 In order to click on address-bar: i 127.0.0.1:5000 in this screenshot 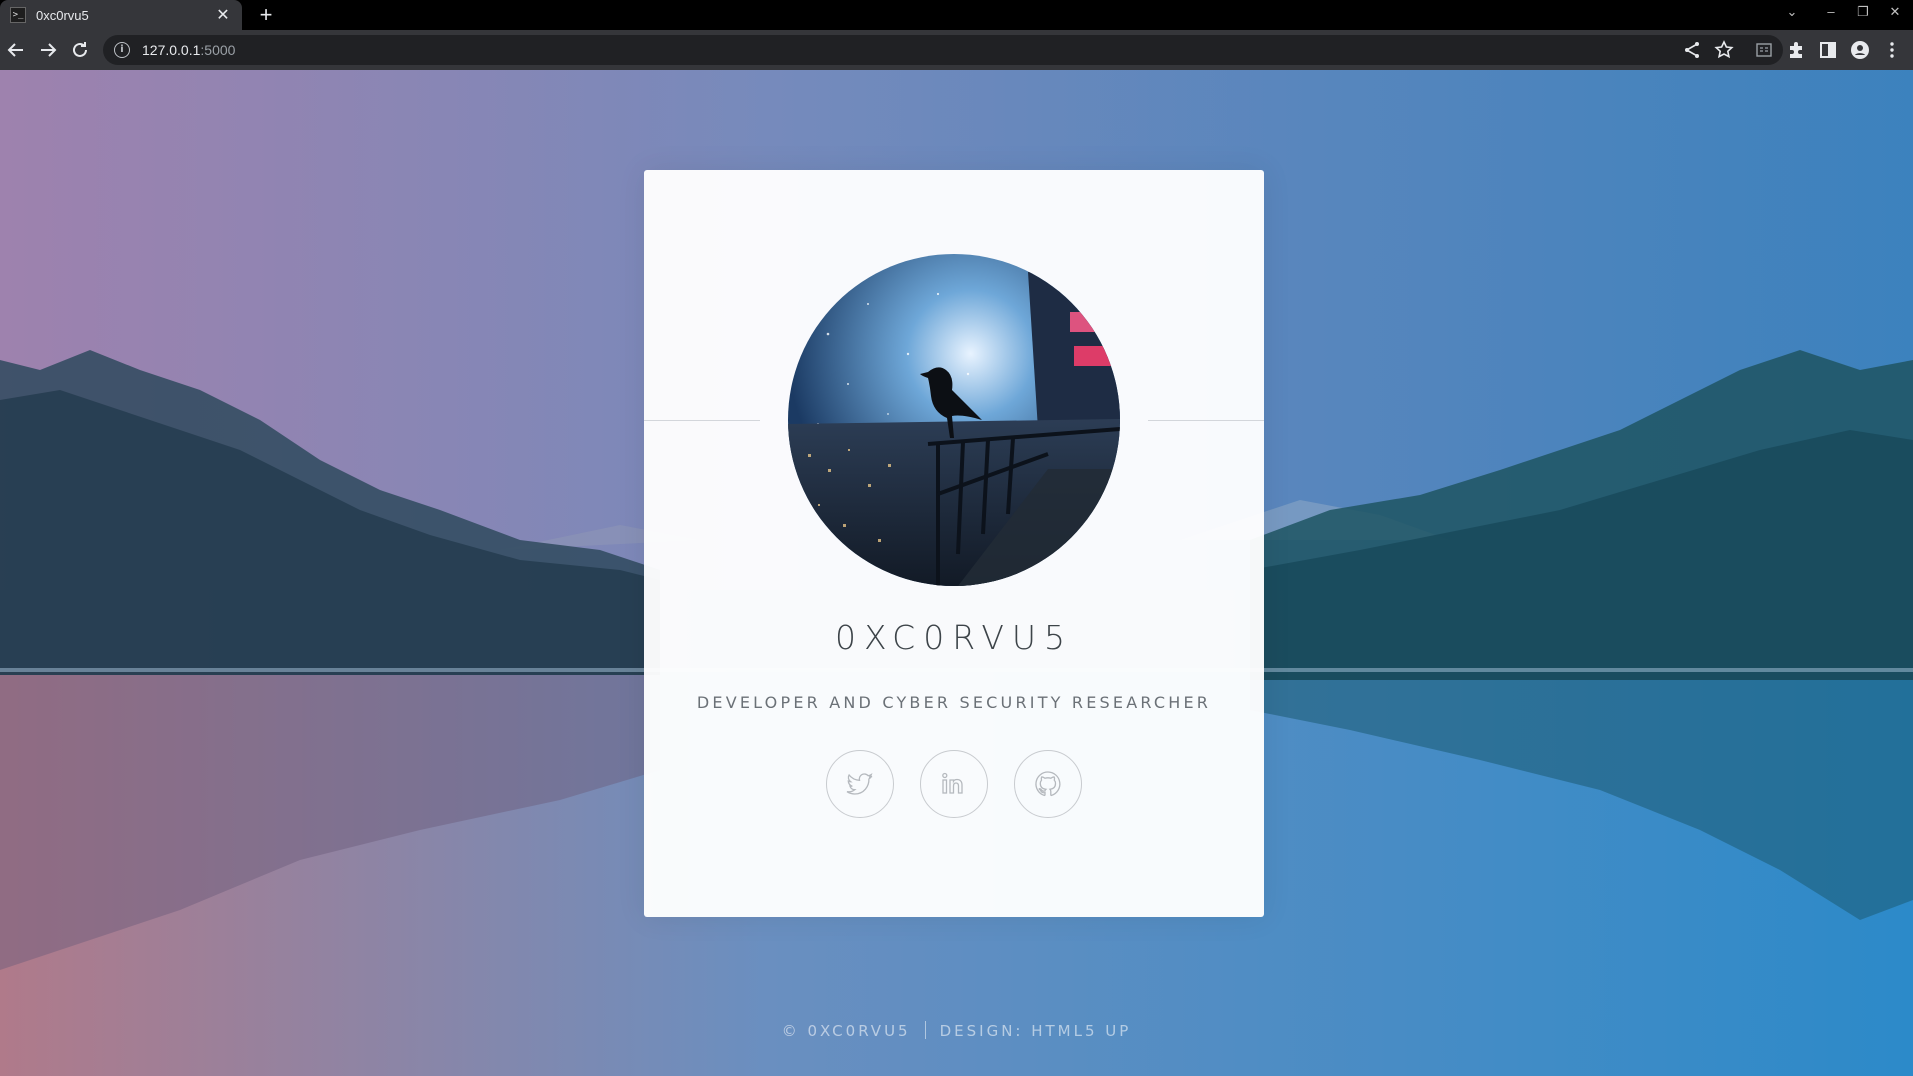, I will do `click(943, 50)`.